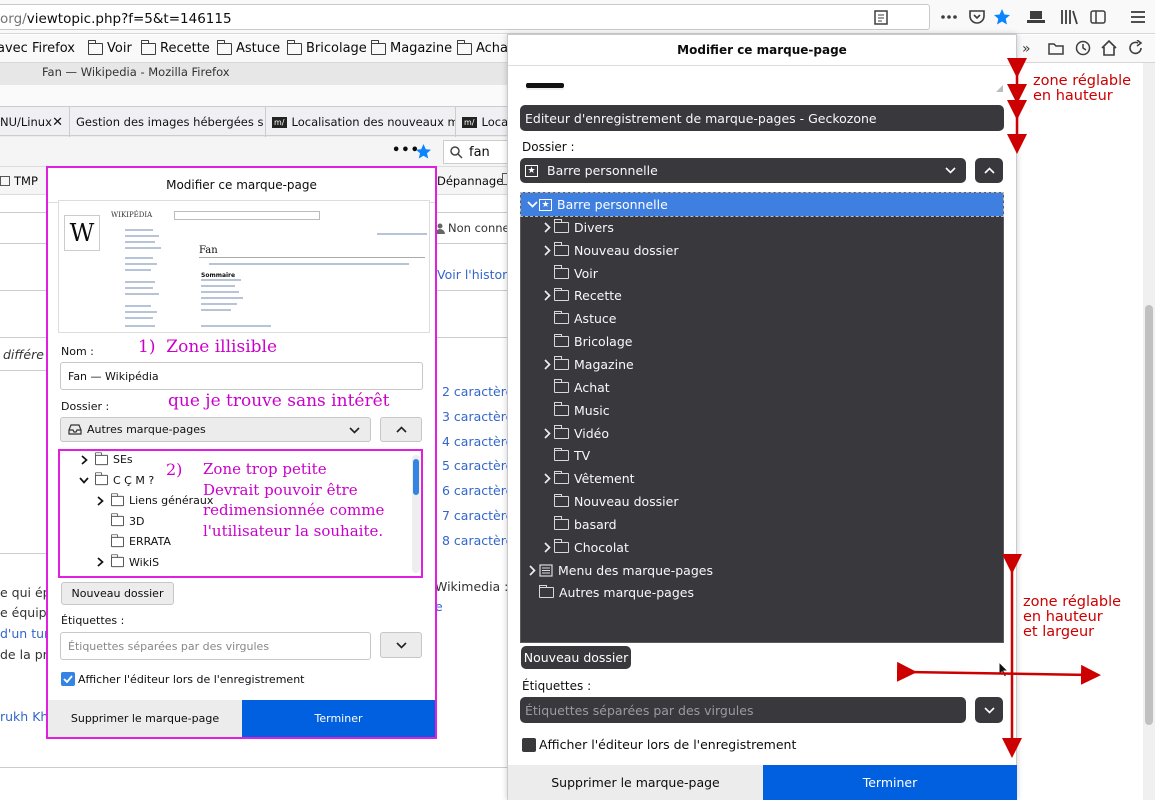  Describe the element at coordinates (1098, 17) in the screenshot. I see `sidebar-icon` at that location.